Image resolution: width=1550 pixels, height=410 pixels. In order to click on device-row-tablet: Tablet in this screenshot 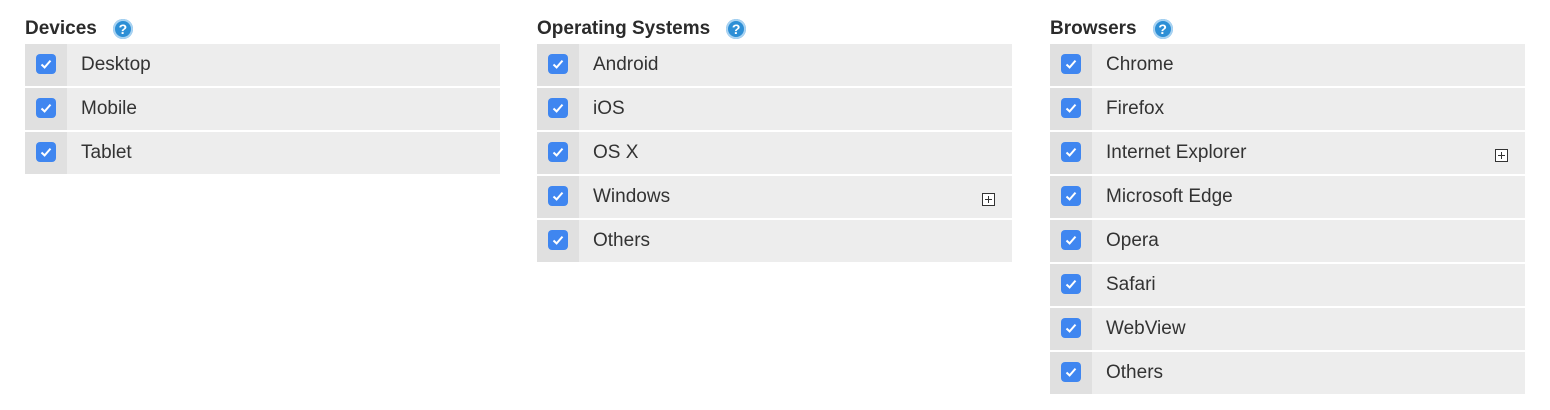, I will do `click(262, 154)`.